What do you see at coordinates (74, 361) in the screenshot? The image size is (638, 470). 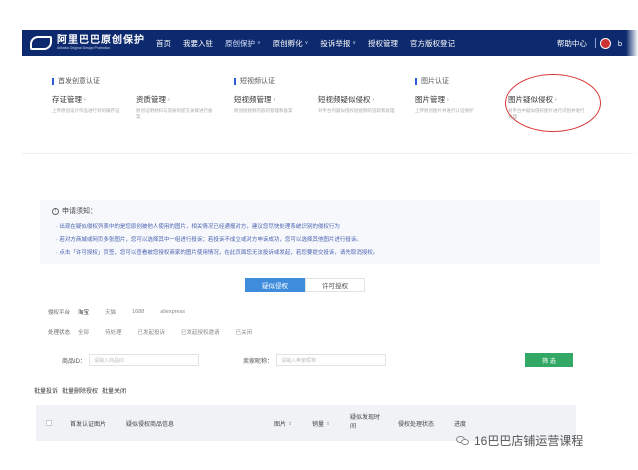 I see `product-id-label: 商品ID：` at bounding box center [74, 361].